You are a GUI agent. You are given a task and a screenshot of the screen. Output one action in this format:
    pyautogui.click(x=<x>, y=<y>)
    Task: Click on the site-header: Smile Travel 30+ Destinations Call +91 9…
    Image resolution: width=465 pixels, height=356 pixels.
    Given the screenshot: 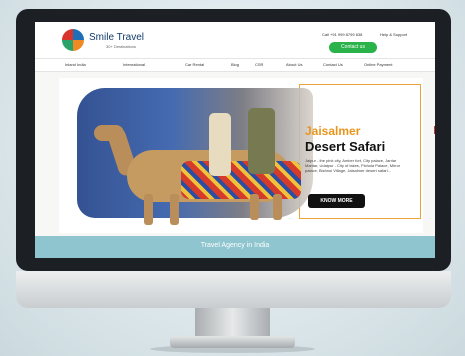 What is the action you would take?
    pyautogui.click(x=235, y=40)
    